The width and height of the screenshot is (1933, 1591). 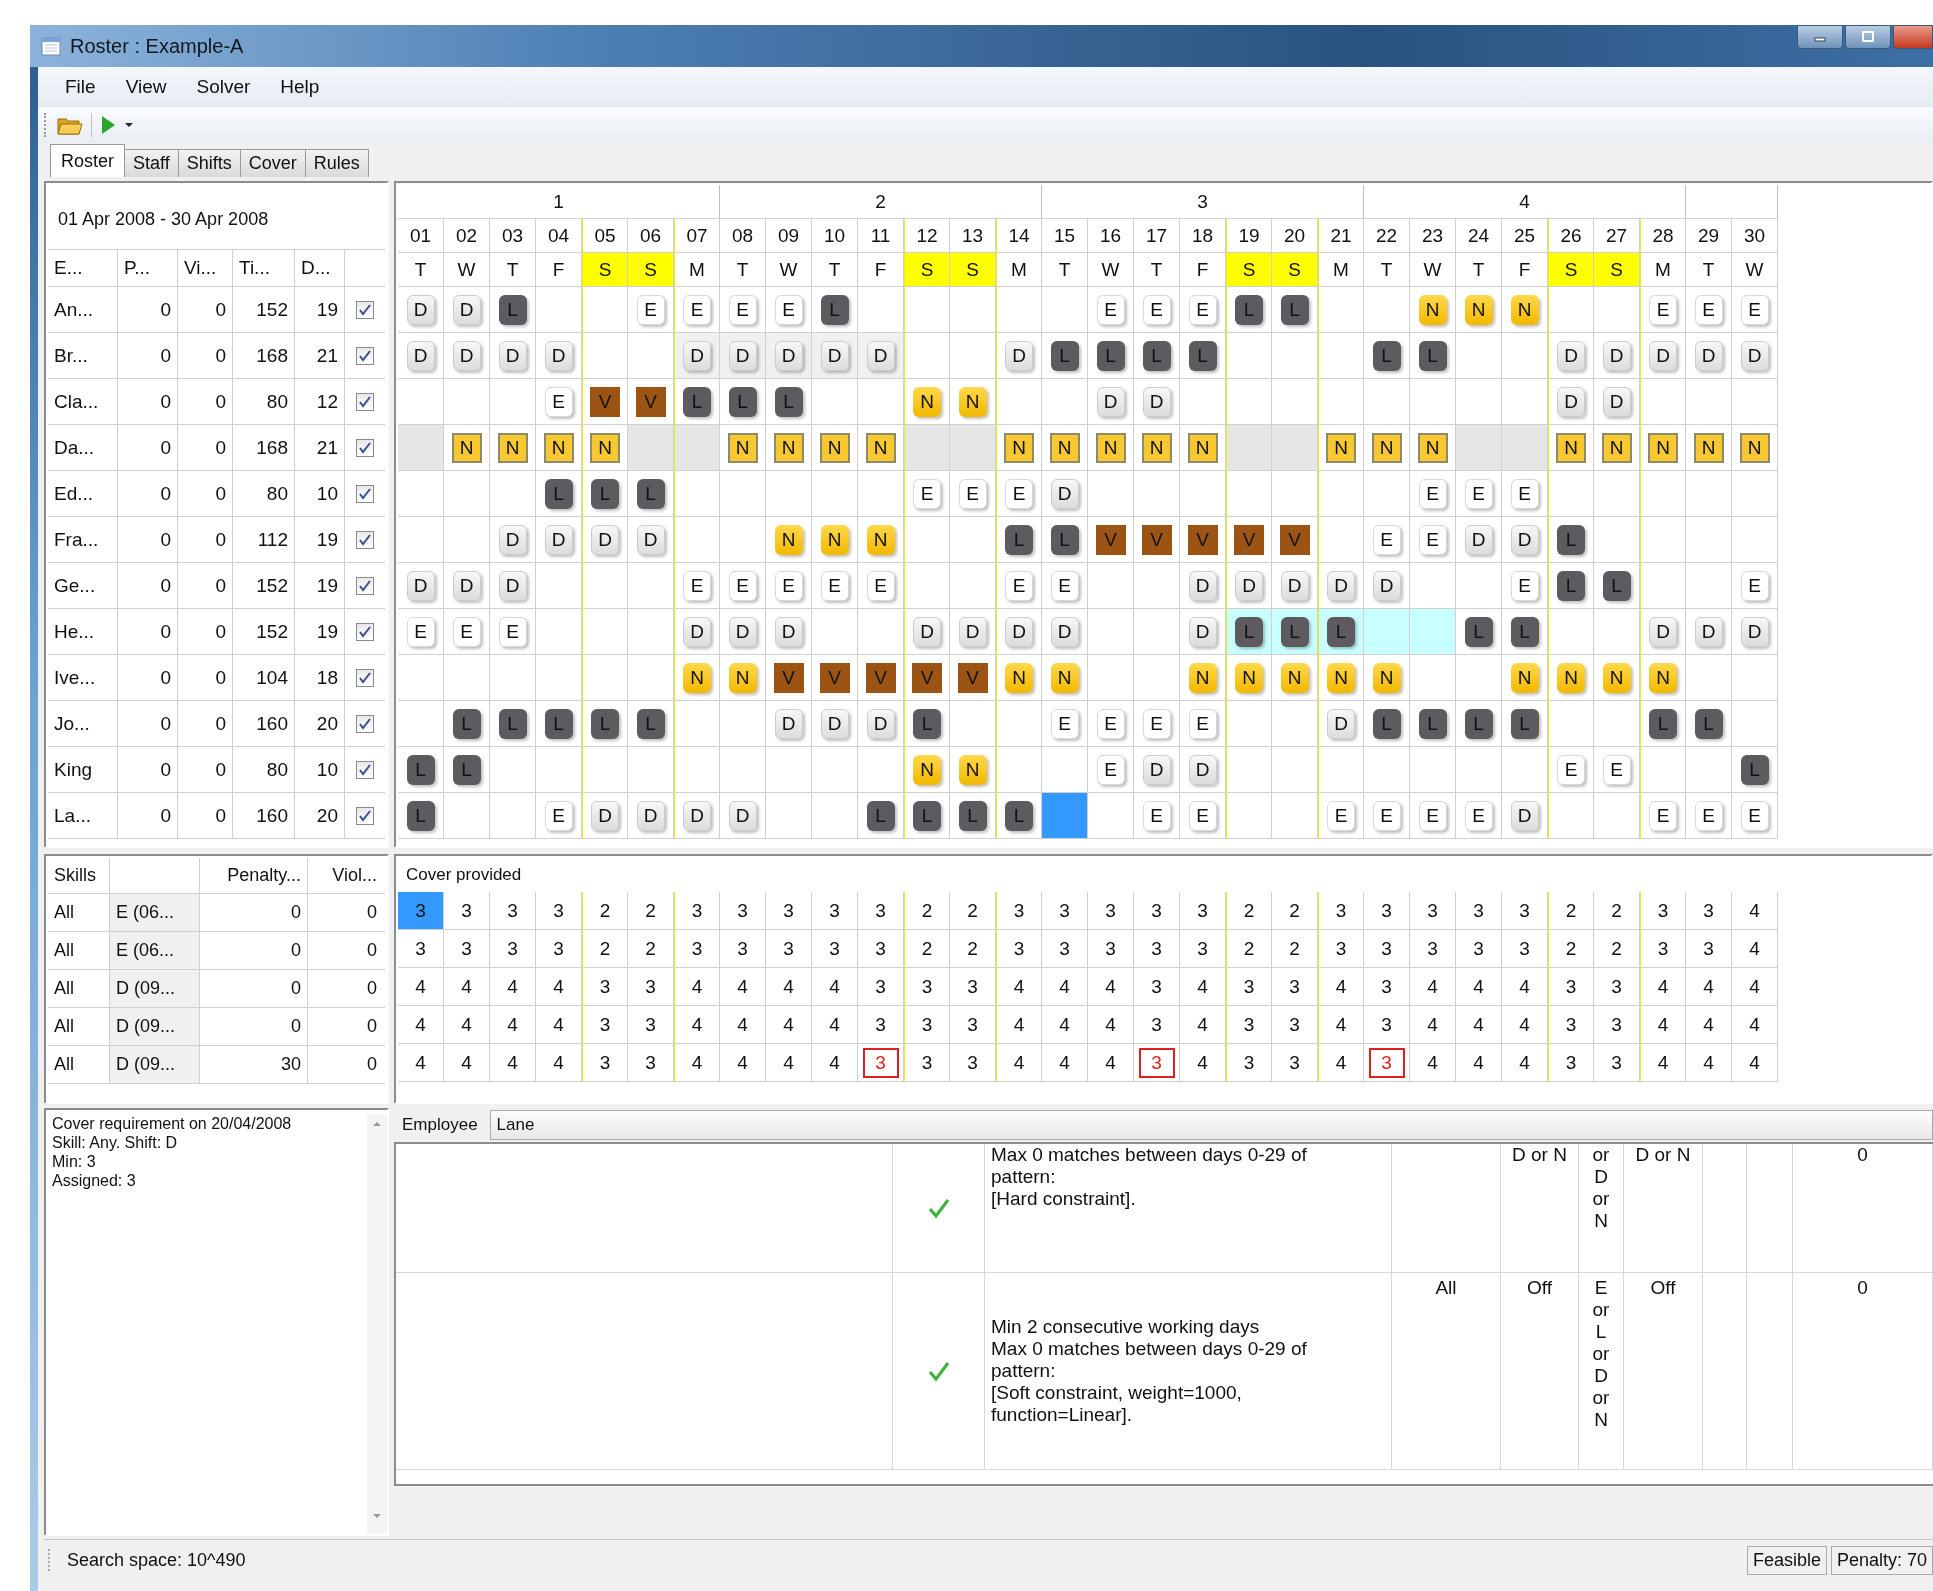 What do you see at coordinates (377, 1516) in the screenshot?
I see `scroll-down-icon` at bounding box center [377, 1516].